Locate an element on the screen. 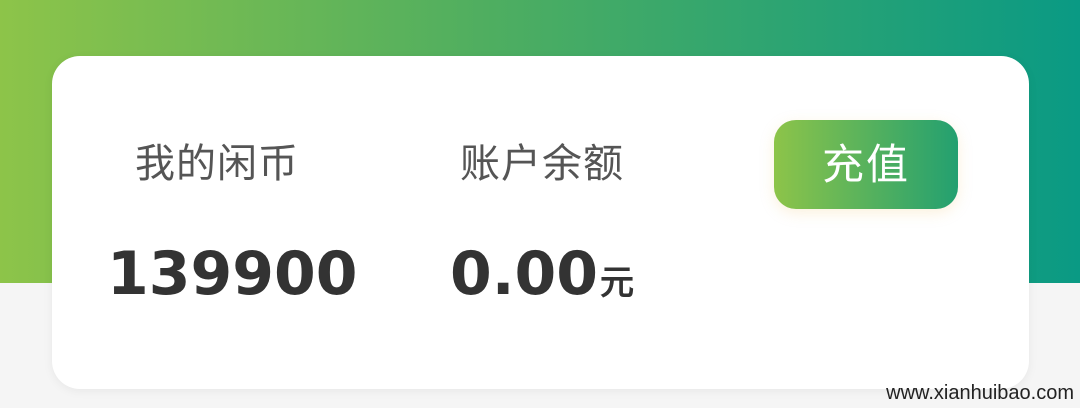 The image size is (1080, 408). balance-amount: 0.00 is located at coordinates (524, 274).